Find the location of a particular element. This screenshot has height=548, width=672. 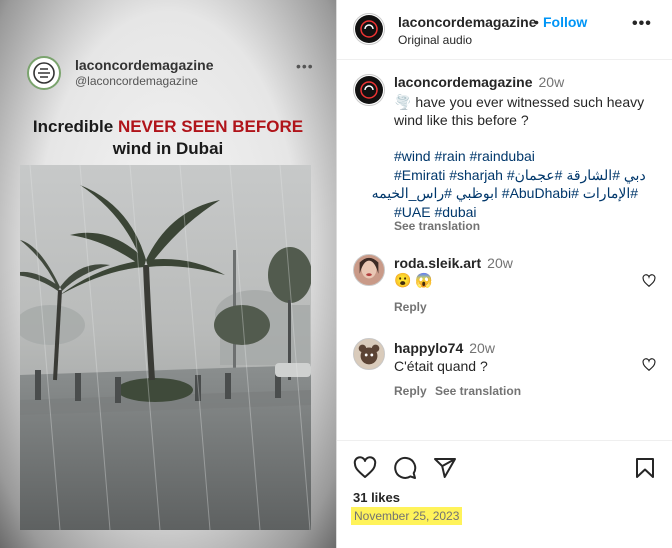

hashtag-line: #الإمارات #AbuDhabi# ابوظبي #راس_الخيمه is located at coordinates (505, 193).